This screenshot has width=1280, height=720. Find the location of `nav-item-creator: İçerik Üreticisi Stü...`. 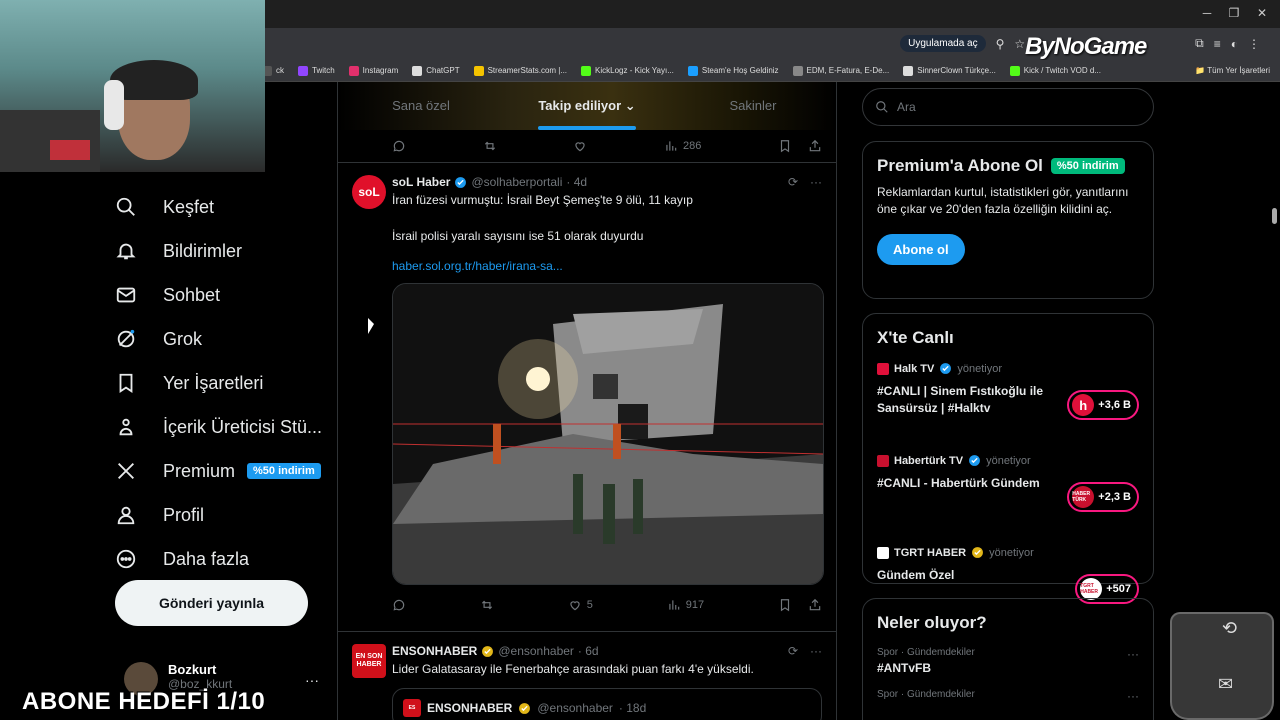

nav-item-creator: İçerik Üreticisi Stü... is located at coordinates (218, 427).